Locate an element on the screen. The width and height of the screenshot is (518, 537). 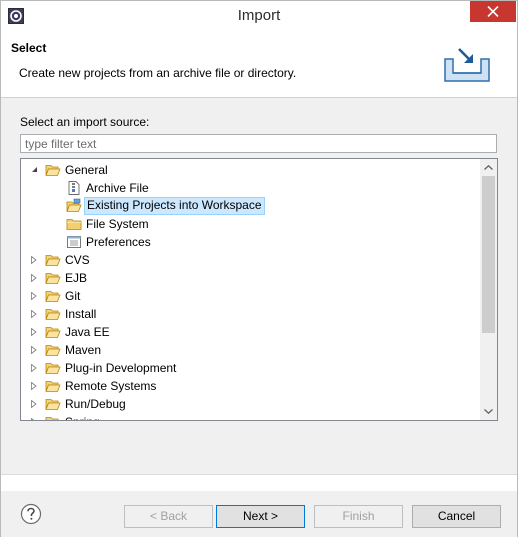
close-button is located at coordinates (493, 11).